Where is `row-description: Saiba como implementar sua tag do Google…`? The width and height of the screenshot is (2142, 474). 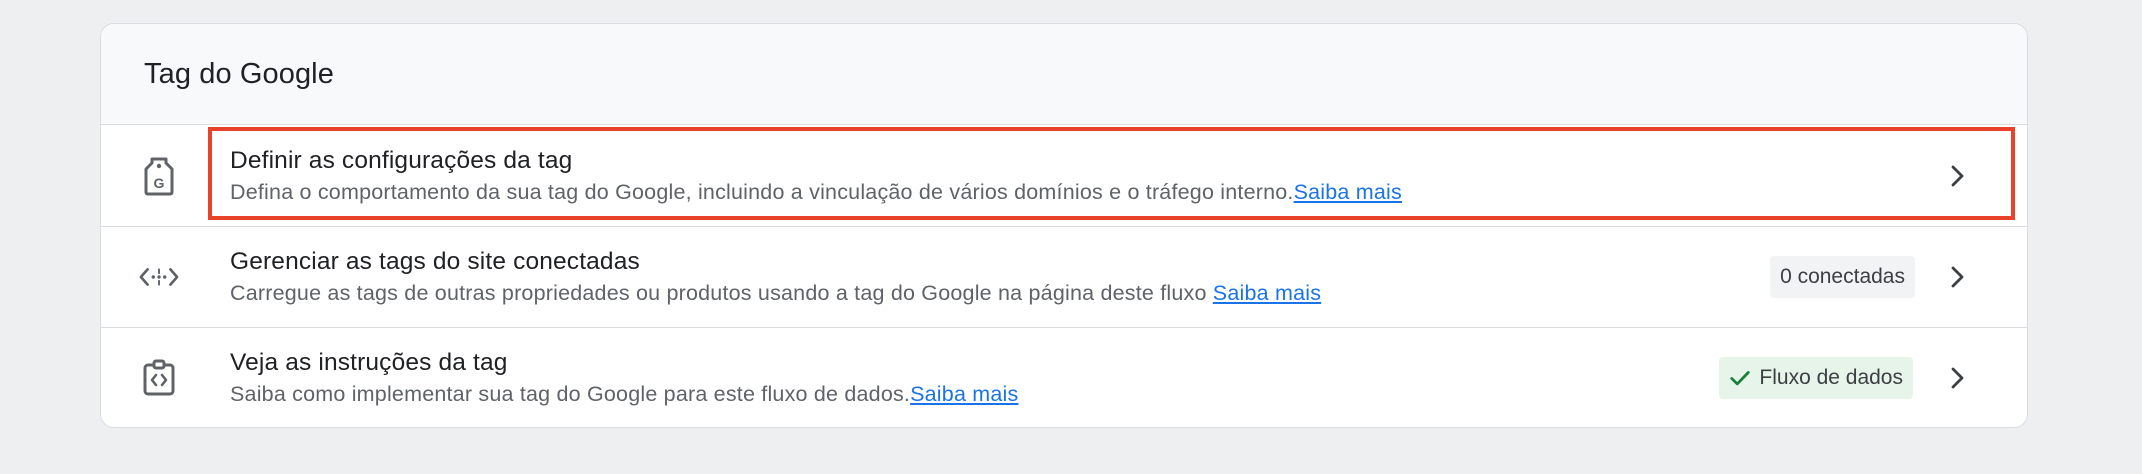
row-description: Saiba como implementar sua tag do Google… is located at coordinates (624, 394).